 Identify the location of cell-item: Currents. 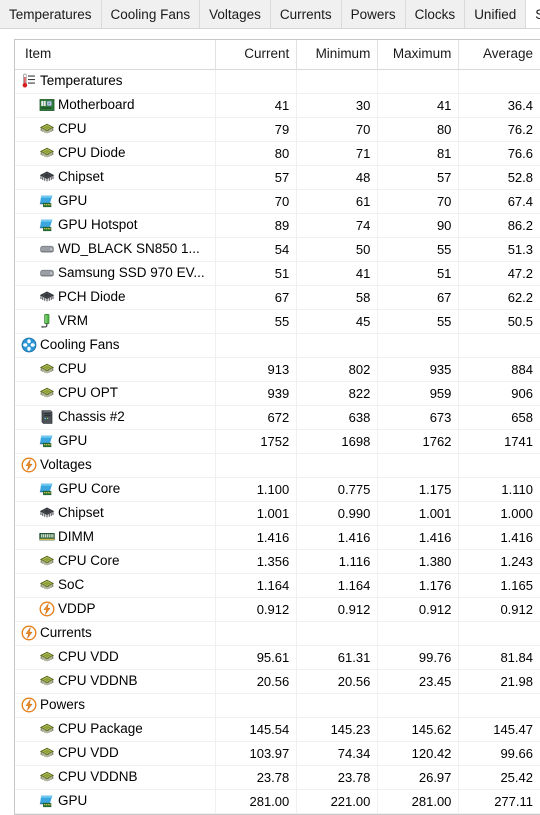
(115, 633).